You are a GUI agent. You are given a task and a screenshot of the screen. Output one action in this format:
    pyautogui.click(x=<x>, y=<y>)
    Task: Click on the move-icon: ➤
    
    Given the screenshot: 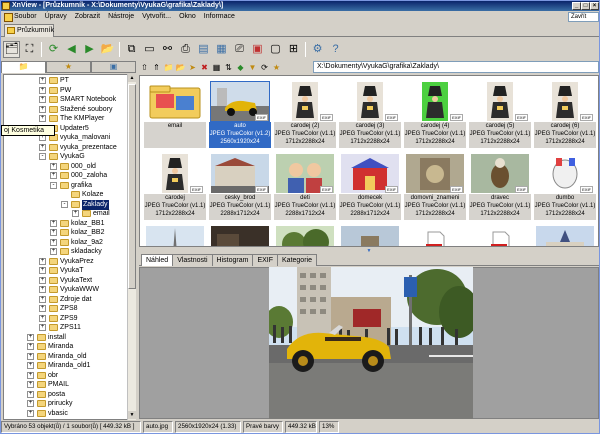 What is the action you would take?
    pyautogui.click(x=192, y=67)
    